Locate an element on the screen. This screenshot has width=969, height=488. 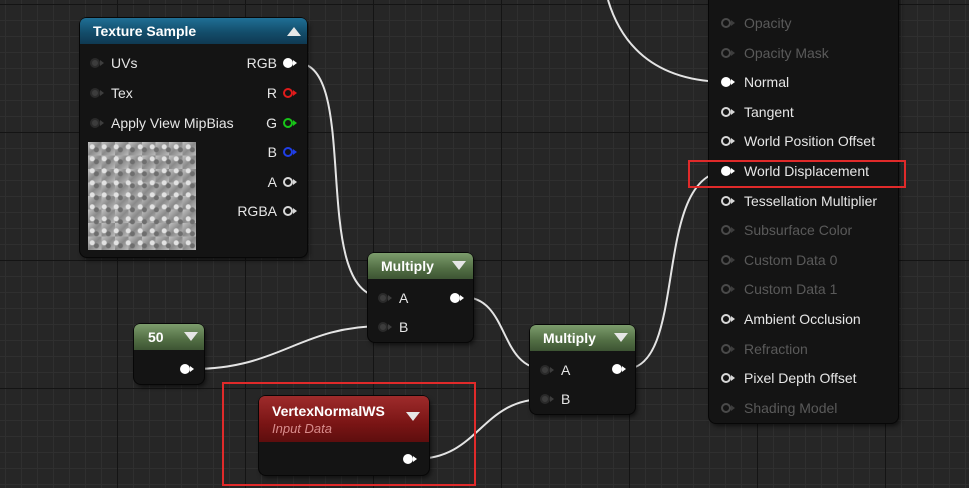
constant-output-pin-icon is located at coordinates (185, 369).